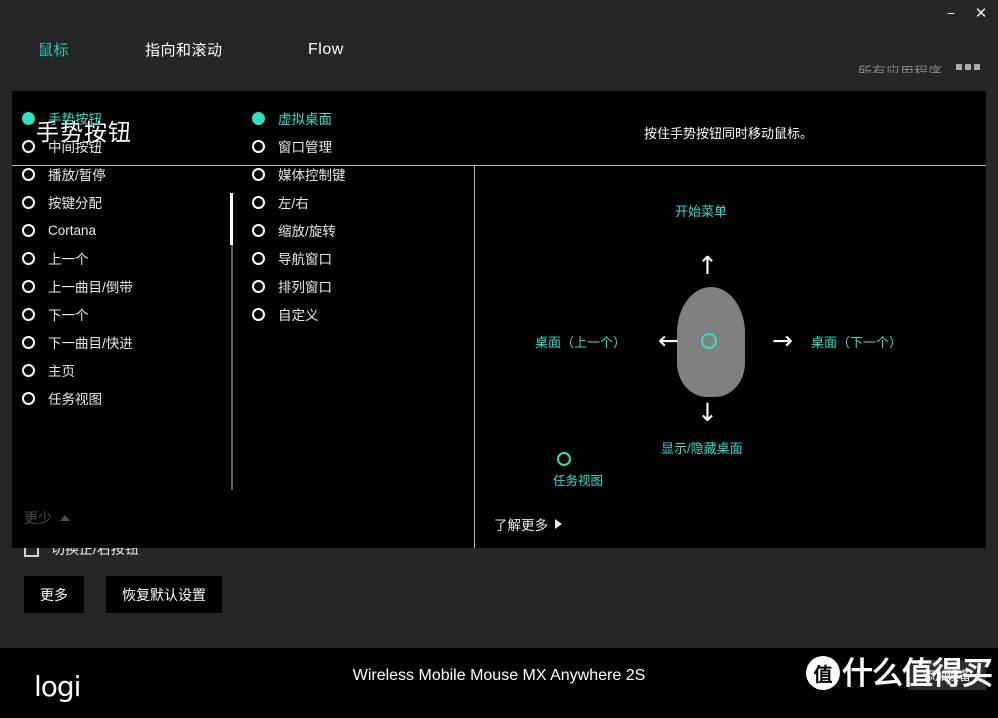 The image size is (998, 718). What do you see at coordinates (68, 315) in the screenshot?
I see `list-item-label: 下一个` at bounding box center [68, 315].